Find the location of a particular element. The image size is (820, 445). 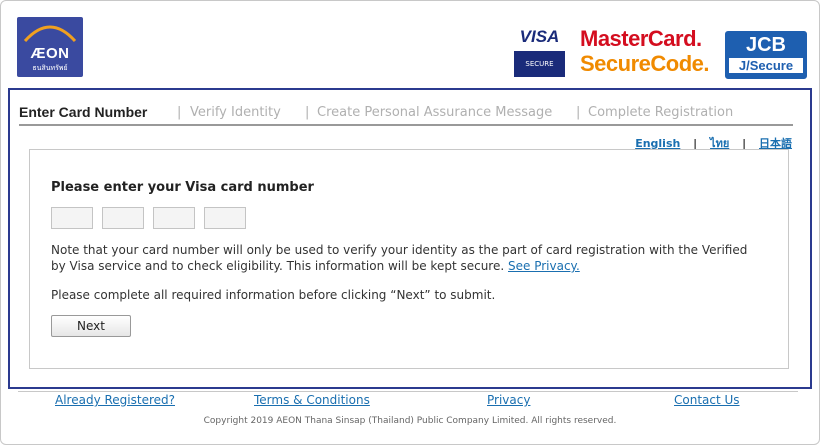

mastercard-logo-line2: SecureCode. is located at coordinates (645, 63).